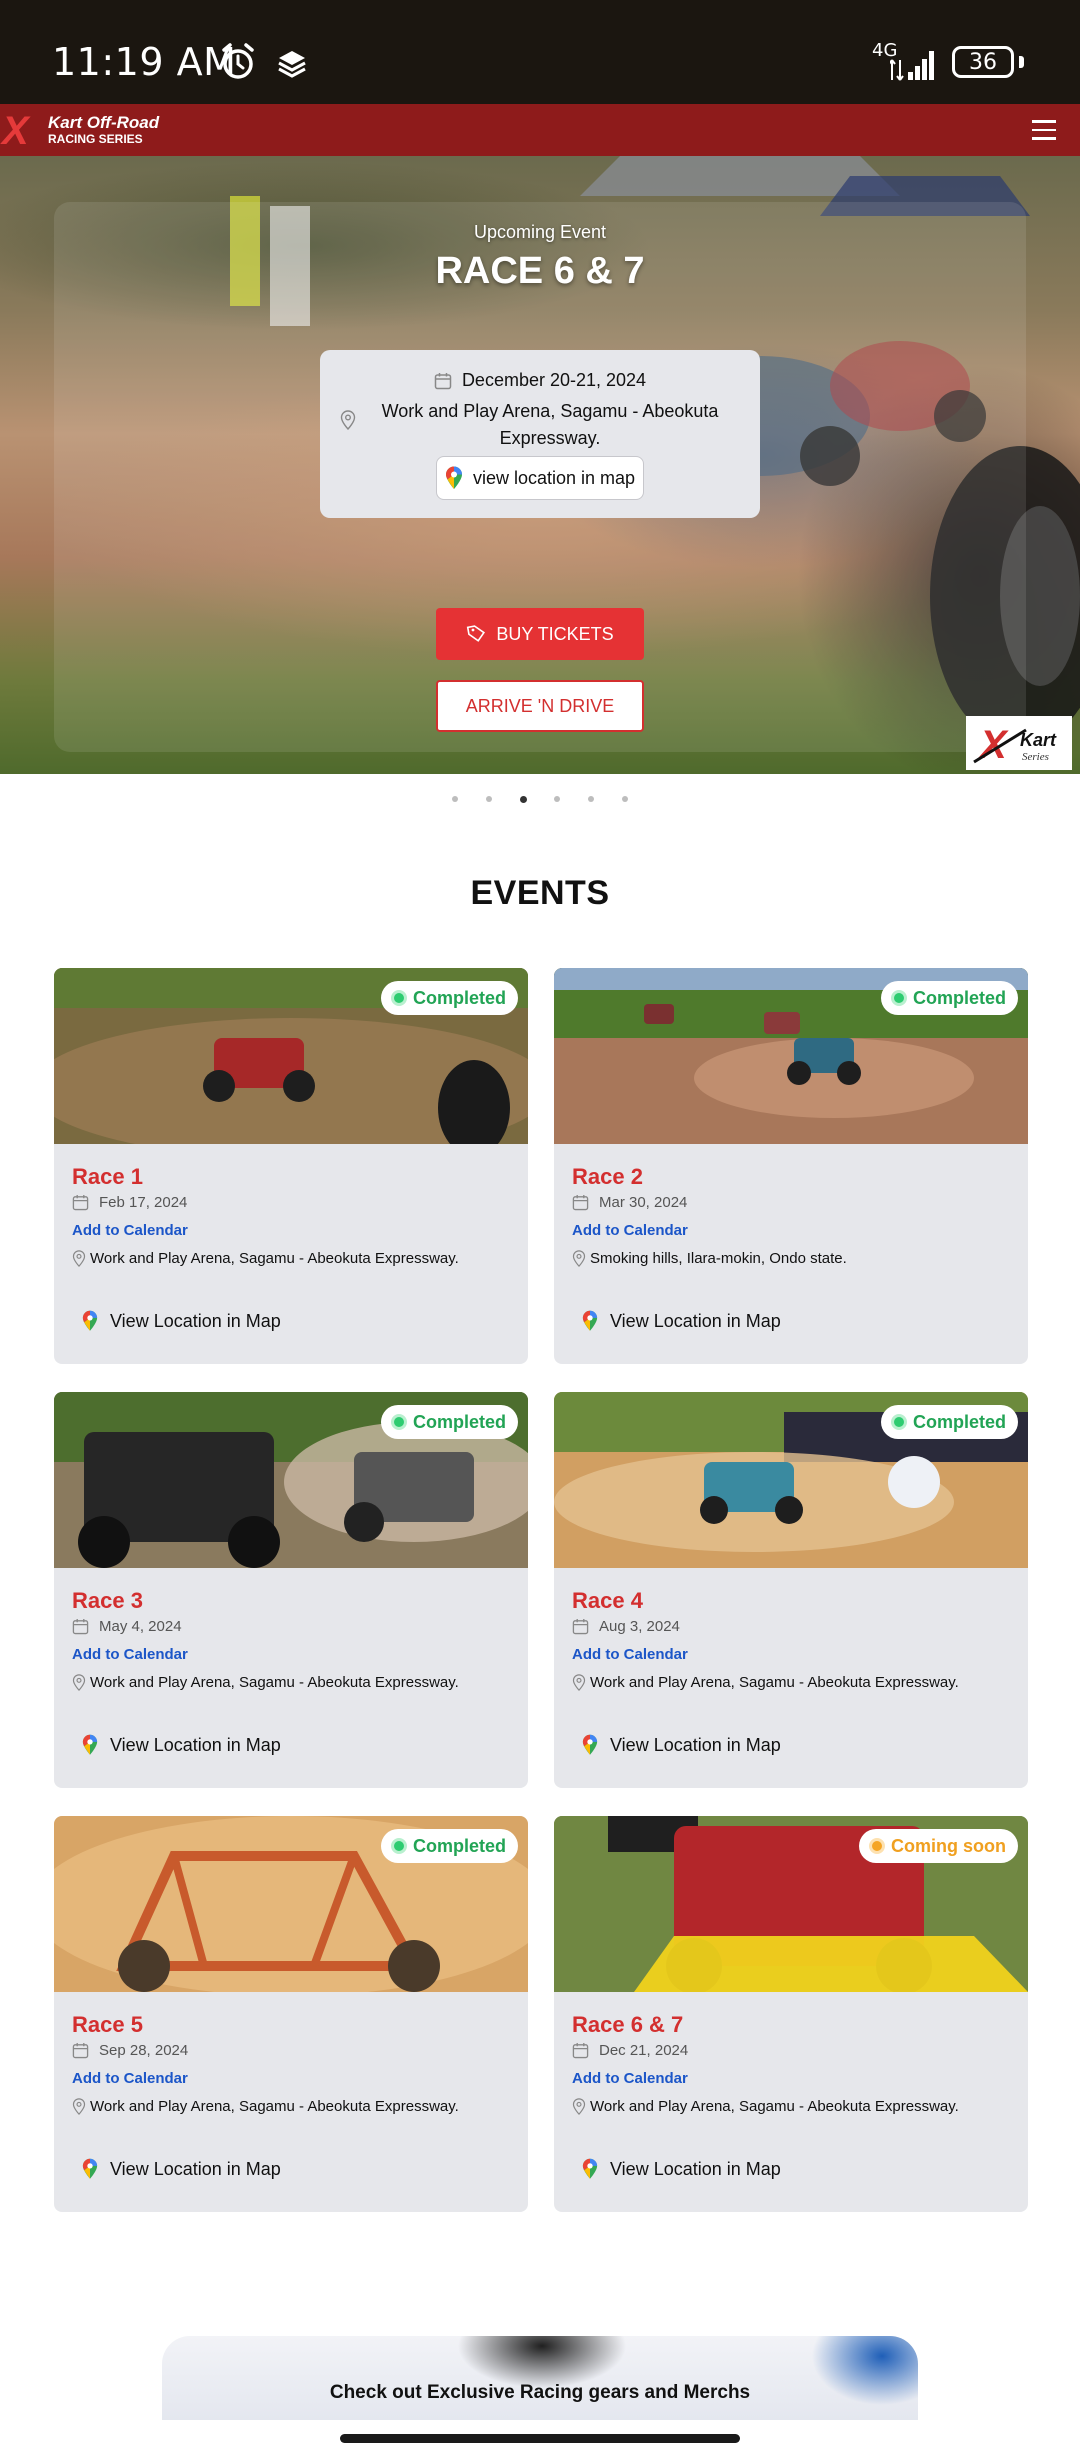  Describe the element at coordinates (144, 62) in the screenshot. I see `status-time: 11:19 AM` at that location.